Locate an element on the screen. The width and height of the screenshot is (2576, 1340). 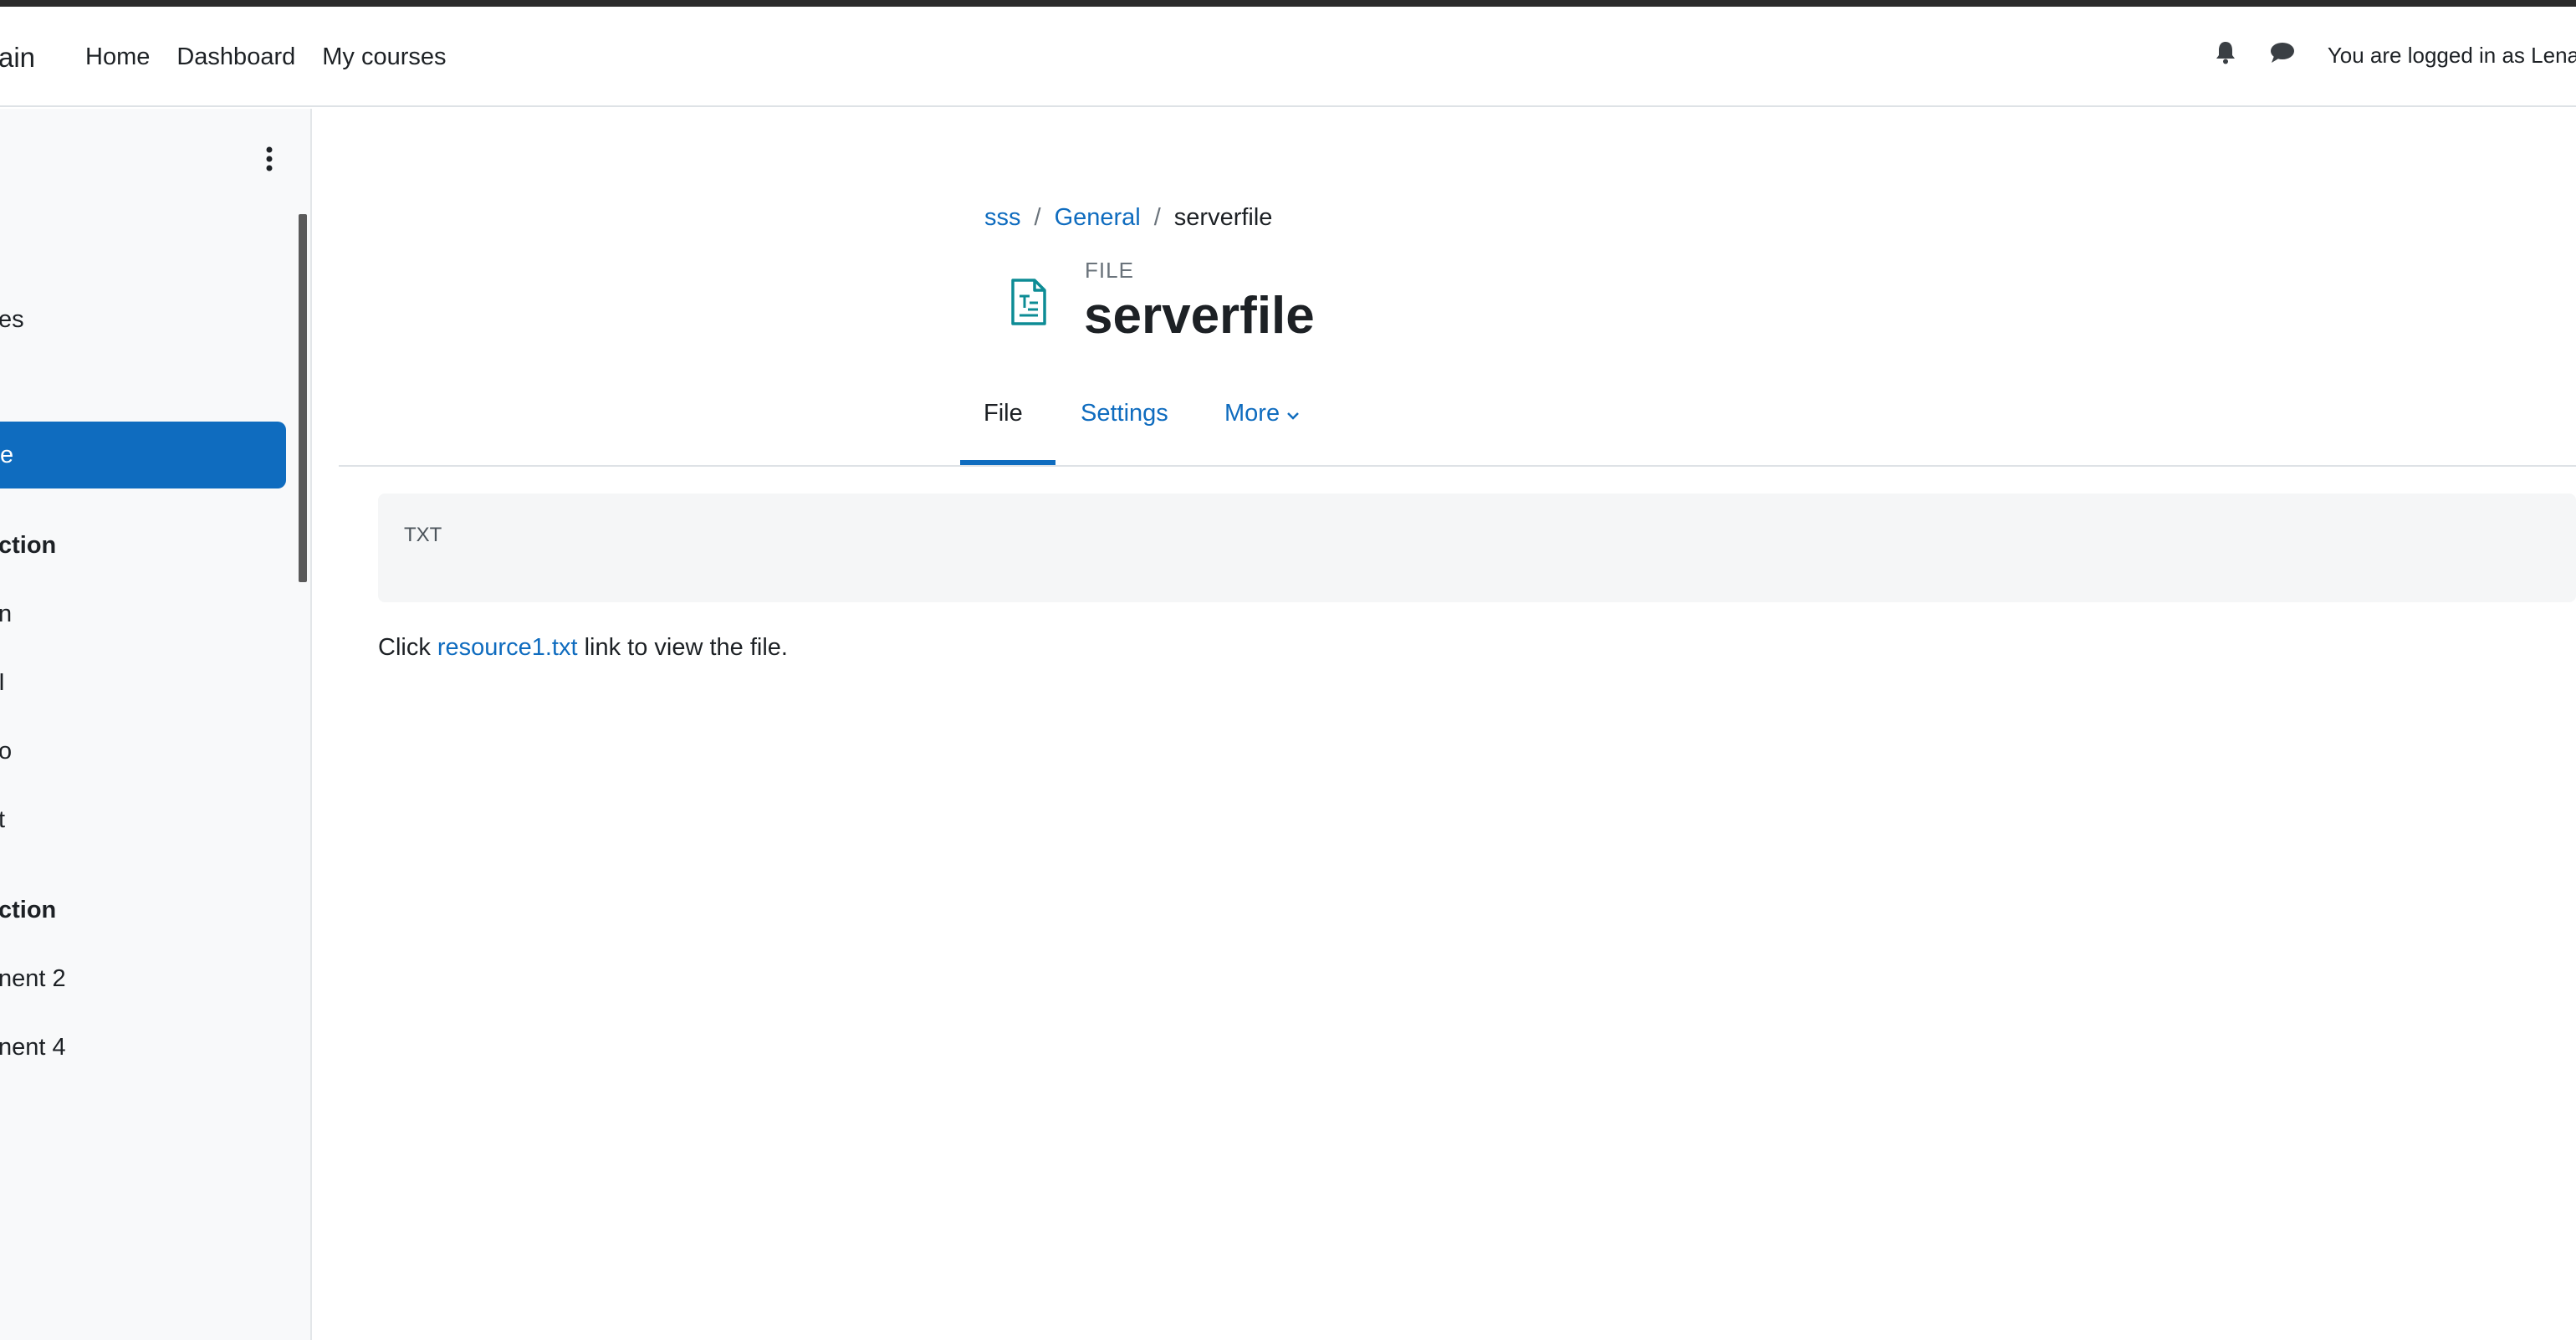
drawer-item: es is located at coordinates (12, 320).